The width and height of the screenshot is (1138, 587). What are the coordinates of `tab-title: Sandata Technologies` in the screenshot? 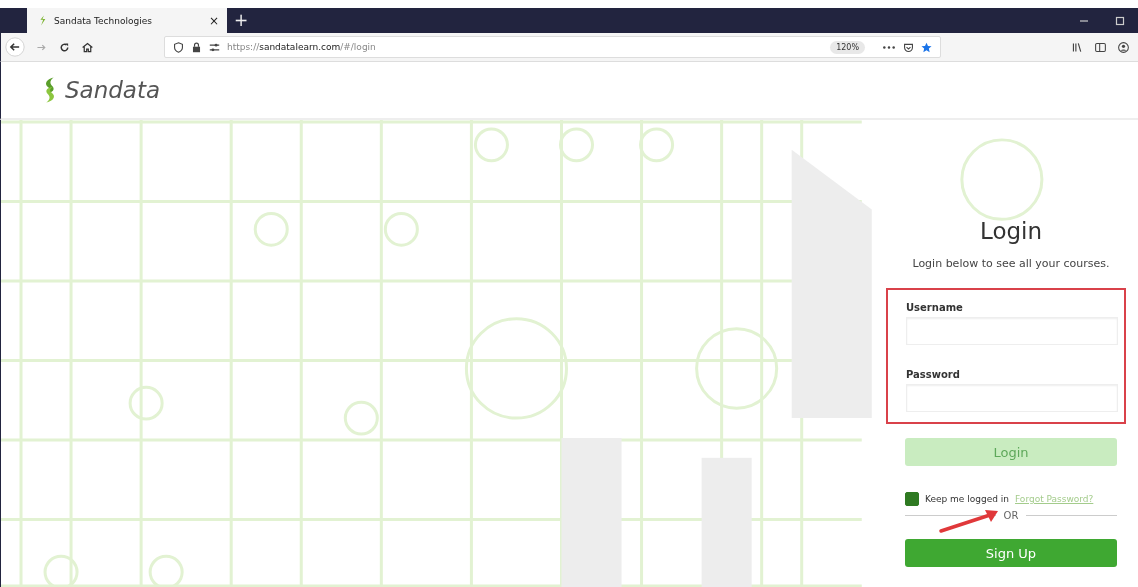 It's located at (103, 20).